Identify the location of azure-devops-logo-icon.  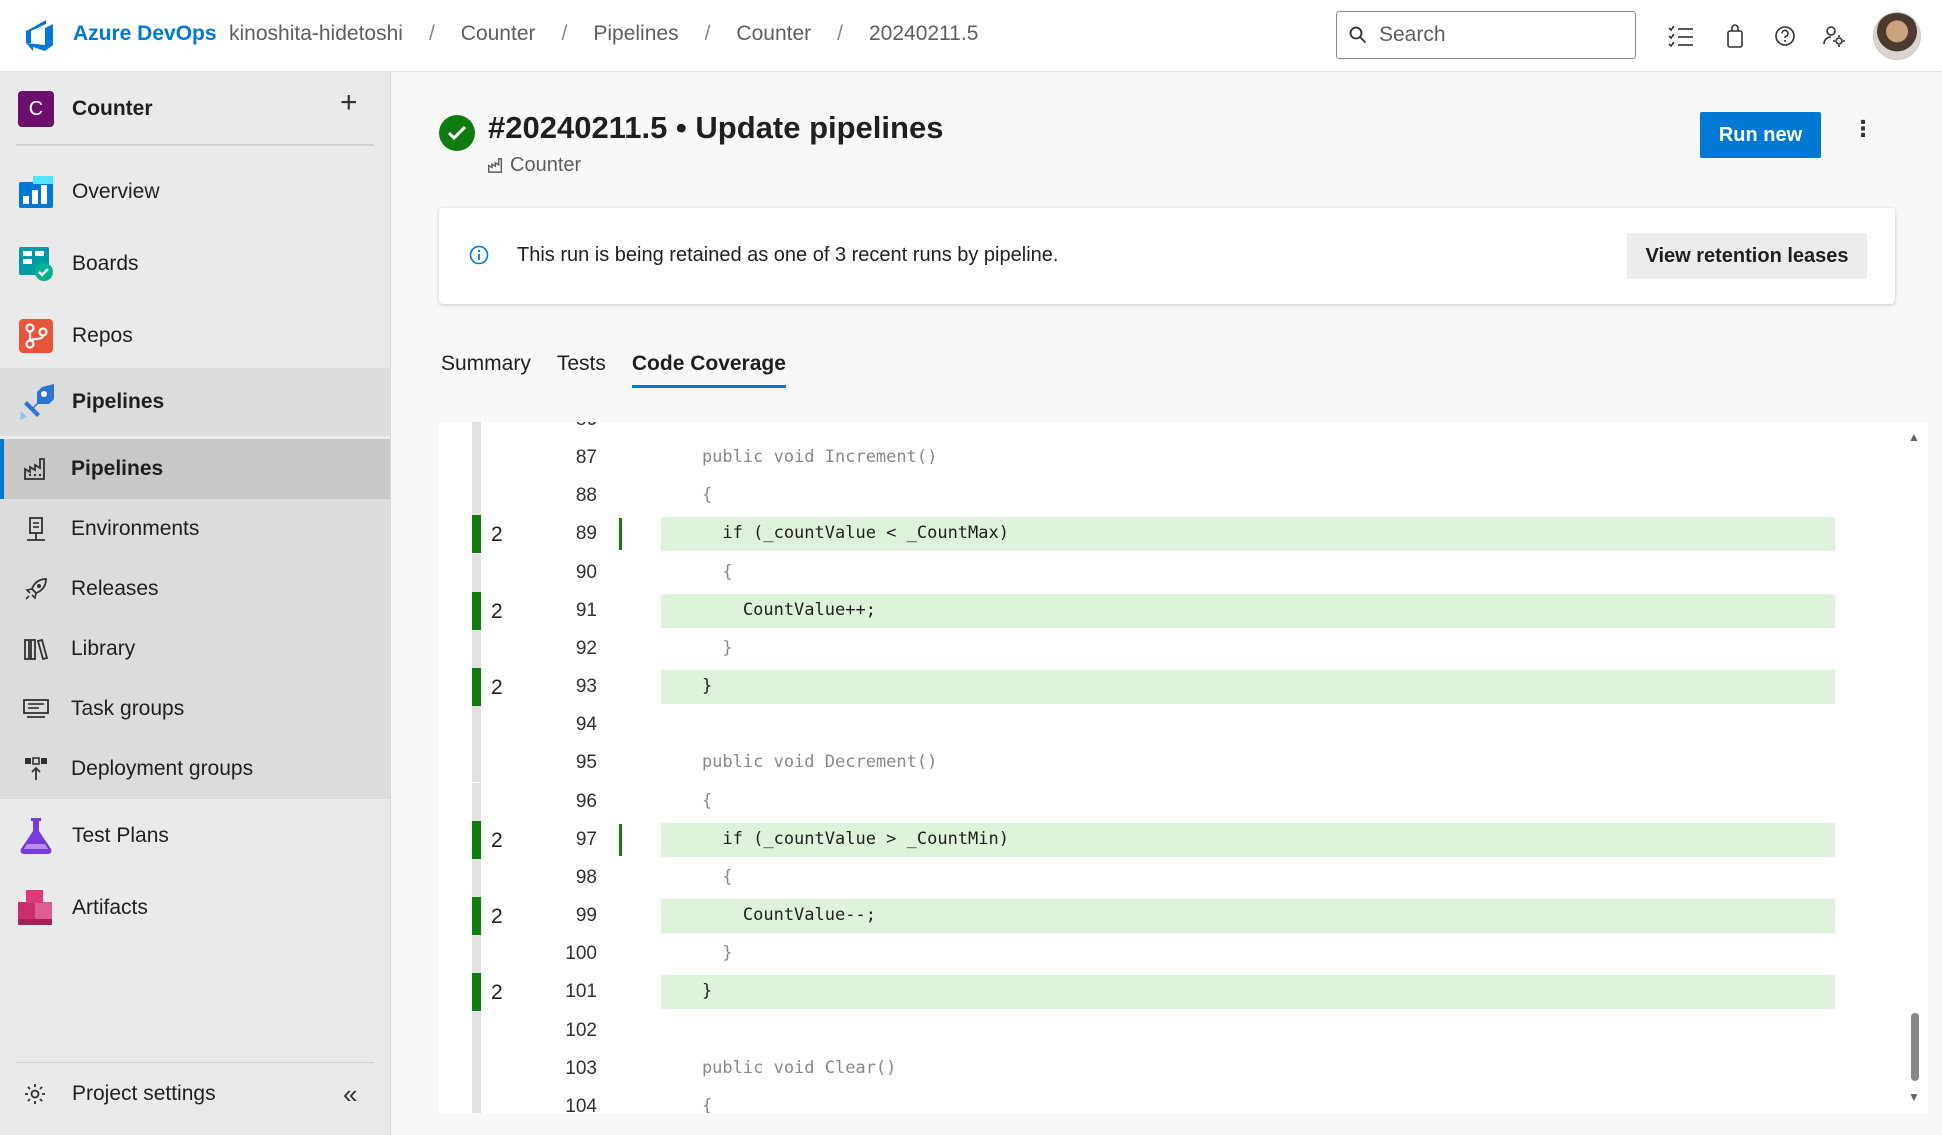
(38, 35).